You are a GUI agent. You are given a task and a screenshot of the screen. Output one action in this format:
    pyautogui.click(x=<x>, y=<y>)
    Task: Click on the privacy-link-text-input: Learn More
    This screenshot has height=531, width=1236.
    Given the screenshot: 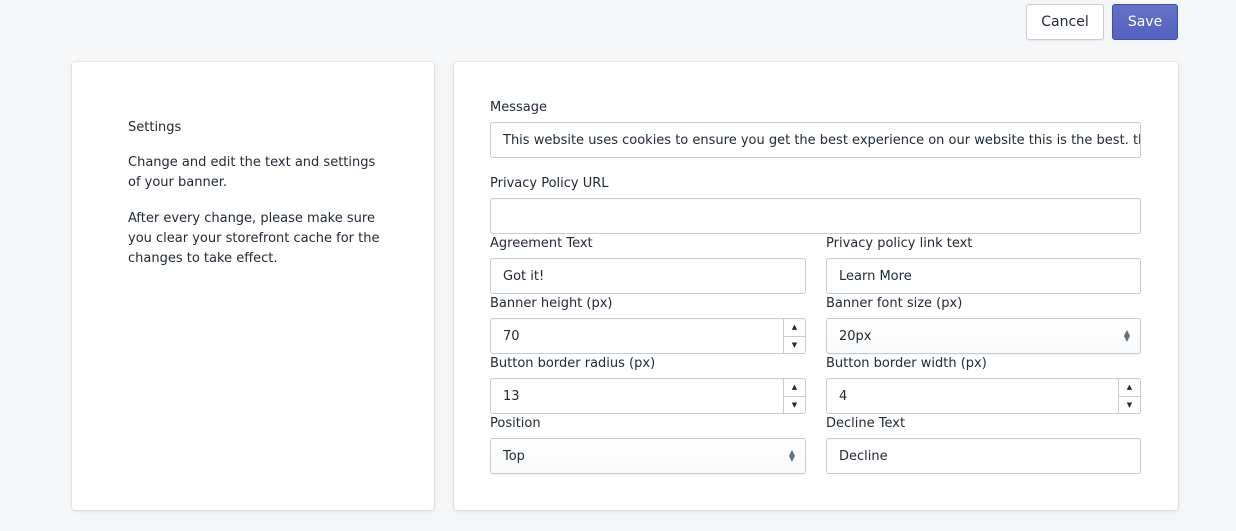 What is the action you would take?
    pyautogui.click(x=983, y=276)
    